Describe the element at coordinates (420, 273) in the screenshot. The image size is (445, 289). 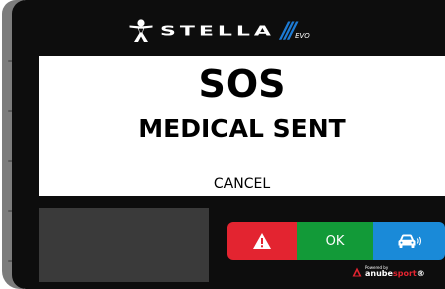
I see `powered-brand-suffix: ®` at that location.